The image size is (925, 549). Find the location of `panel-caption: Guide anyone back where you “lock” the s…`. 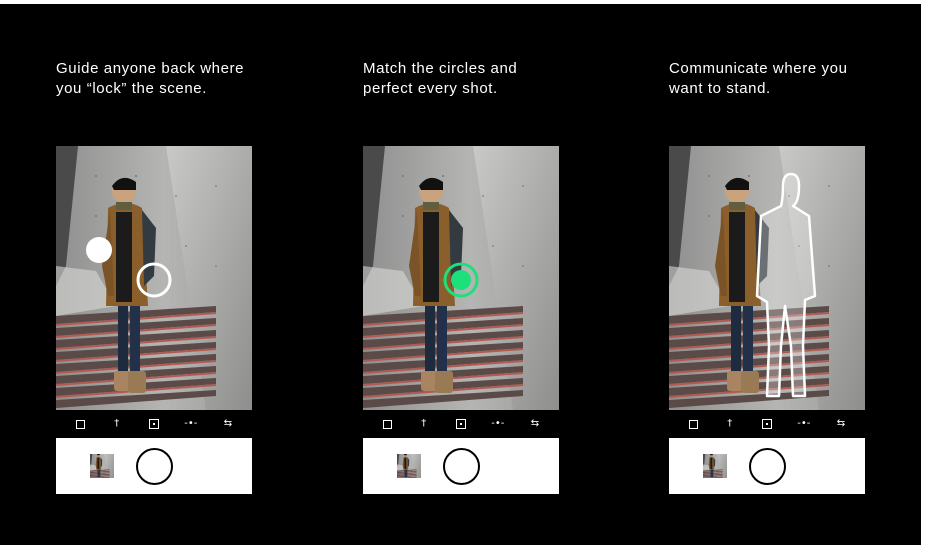

panel-caption: Guide anyone back where you “lock” the s… is located at coordinates (176, 79).